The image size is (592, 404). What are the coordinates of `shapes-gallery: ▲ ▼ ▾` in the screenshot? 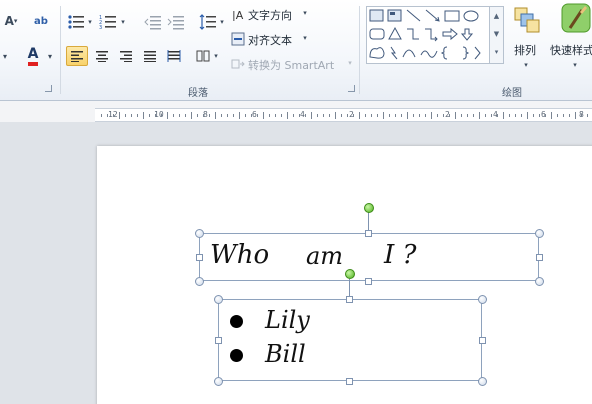 It's located at (435, 35).